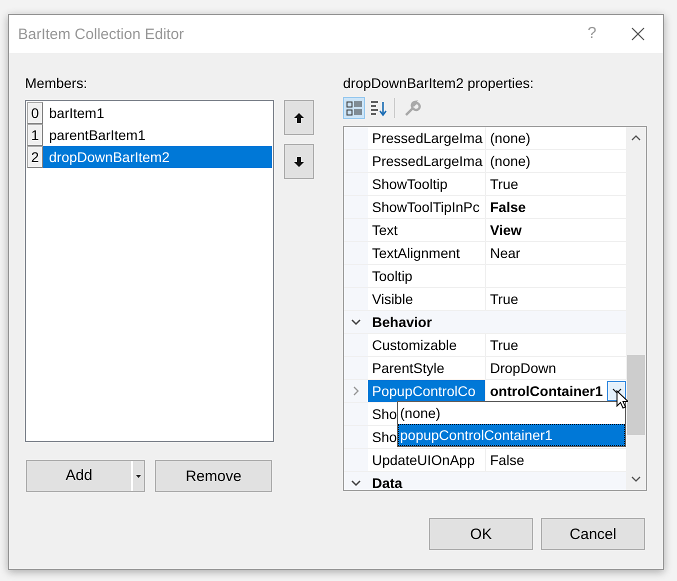 The width and height of the screenshot is (677, 581). What do you see at coordinates (427, 184) in the screenshot?
I see `property-name: ShowTooltip` at bounding box center [427, 184].